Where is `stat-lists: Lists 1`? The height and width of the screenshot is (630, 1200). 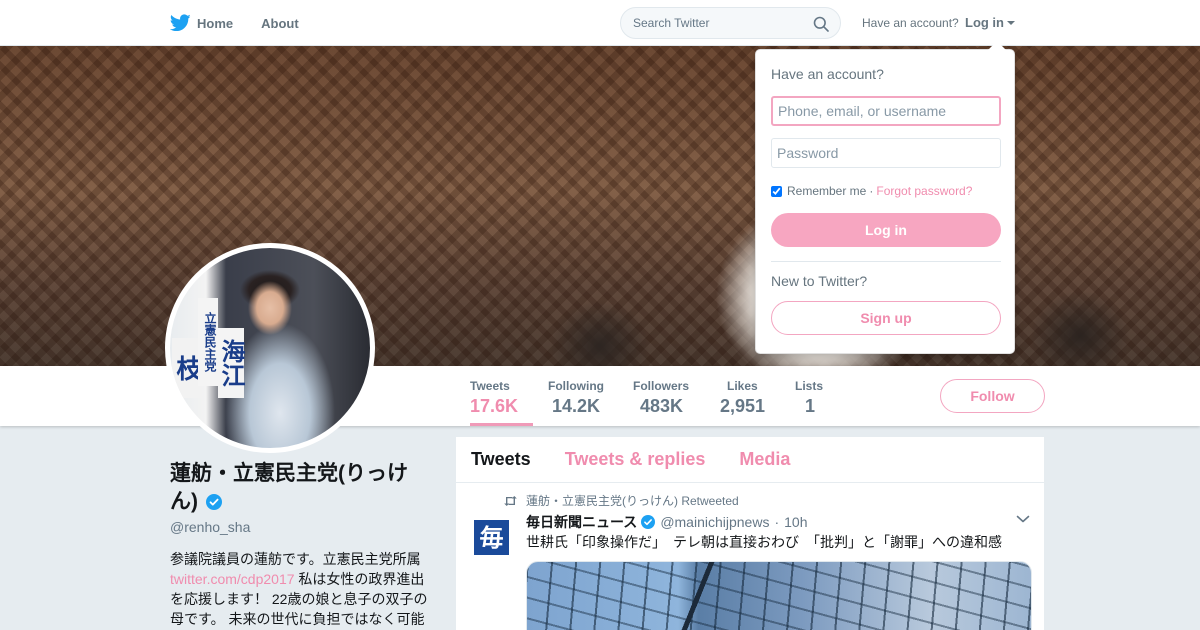
stat-lists: Lists 1 is located at coordinates (809, 396).